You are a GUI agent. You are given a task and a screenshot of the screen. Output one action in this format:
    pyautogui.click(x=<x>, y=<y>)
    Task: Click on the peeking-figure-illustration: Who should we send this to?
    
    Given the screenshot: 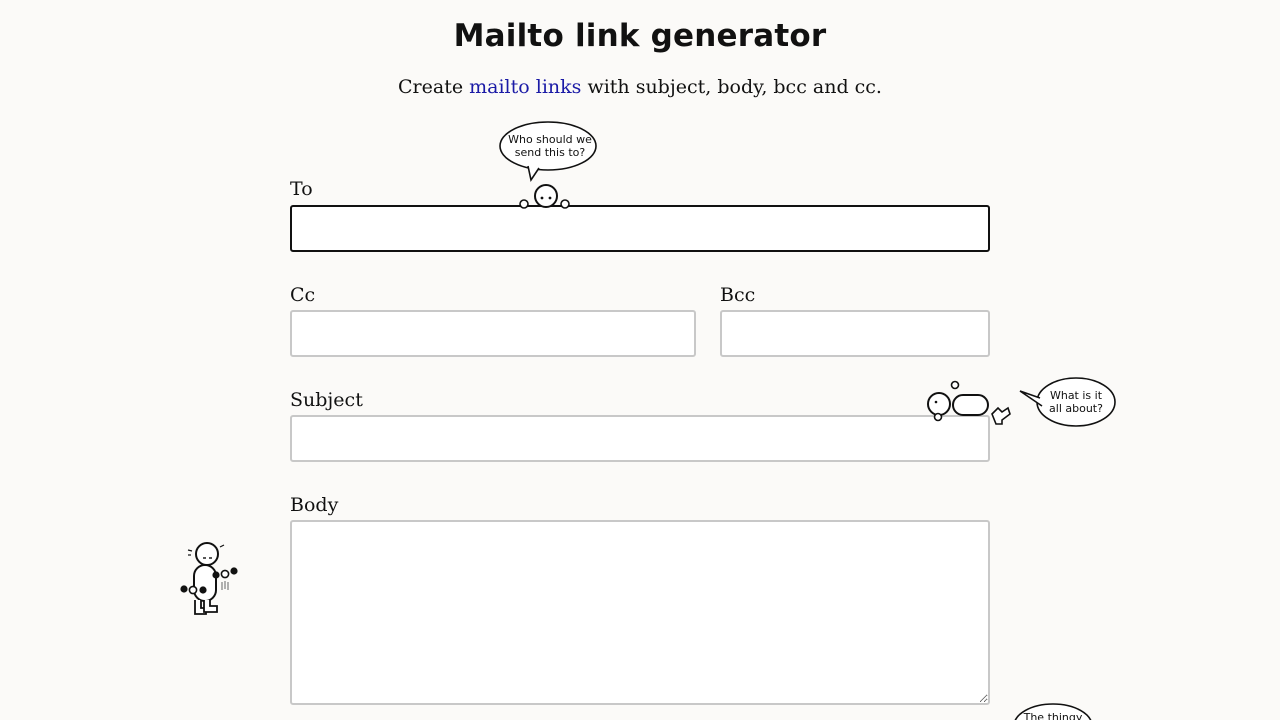 What is the action you would take?
    pyautogui.click(x=548, y=165)
    